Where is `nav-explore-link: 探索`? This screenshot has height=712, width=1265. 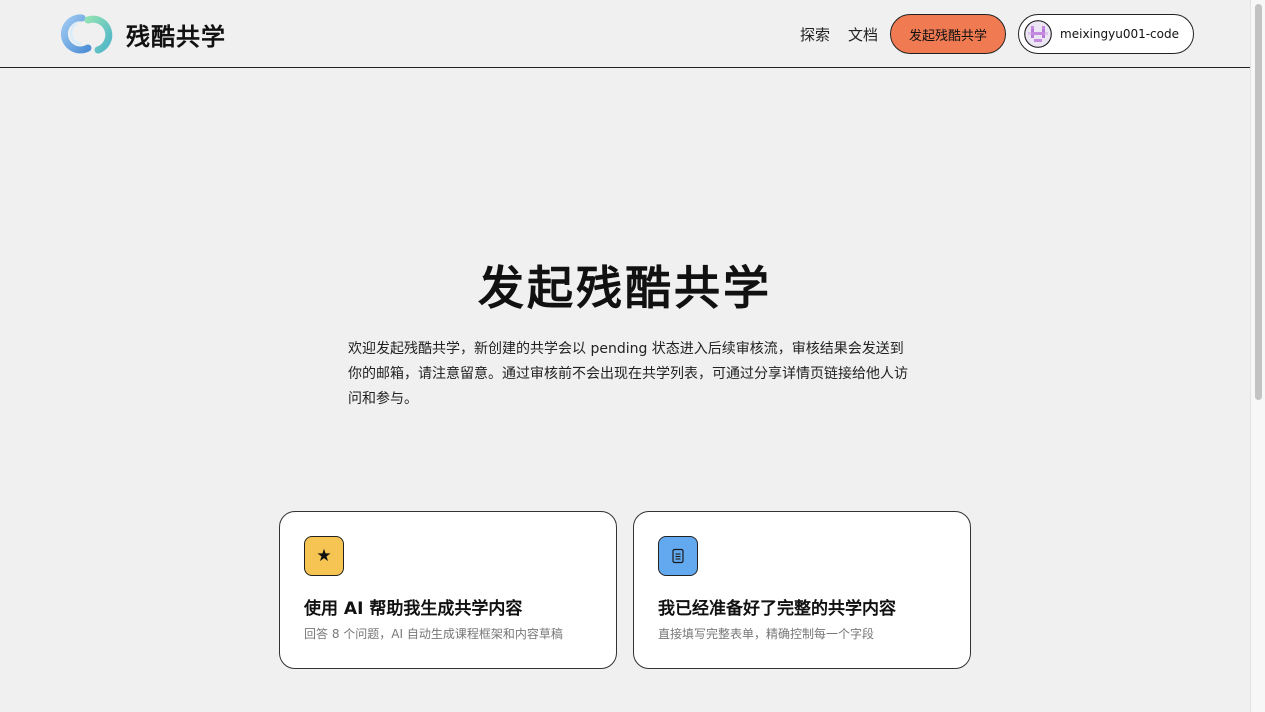
nav-explore-link: 探索 is located at coordinates (815, 34).